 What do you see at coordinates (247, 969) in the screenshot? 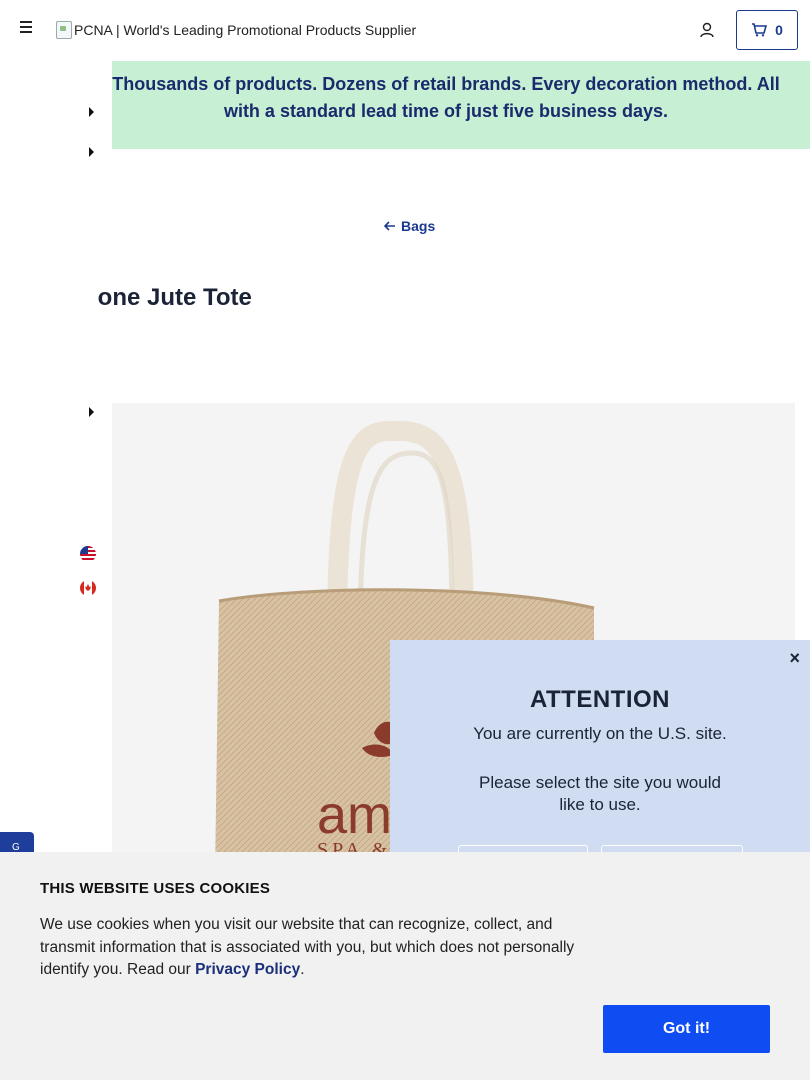
I see `privacy-policy-link: Privacy Policy` at bounding box center [247, 969].